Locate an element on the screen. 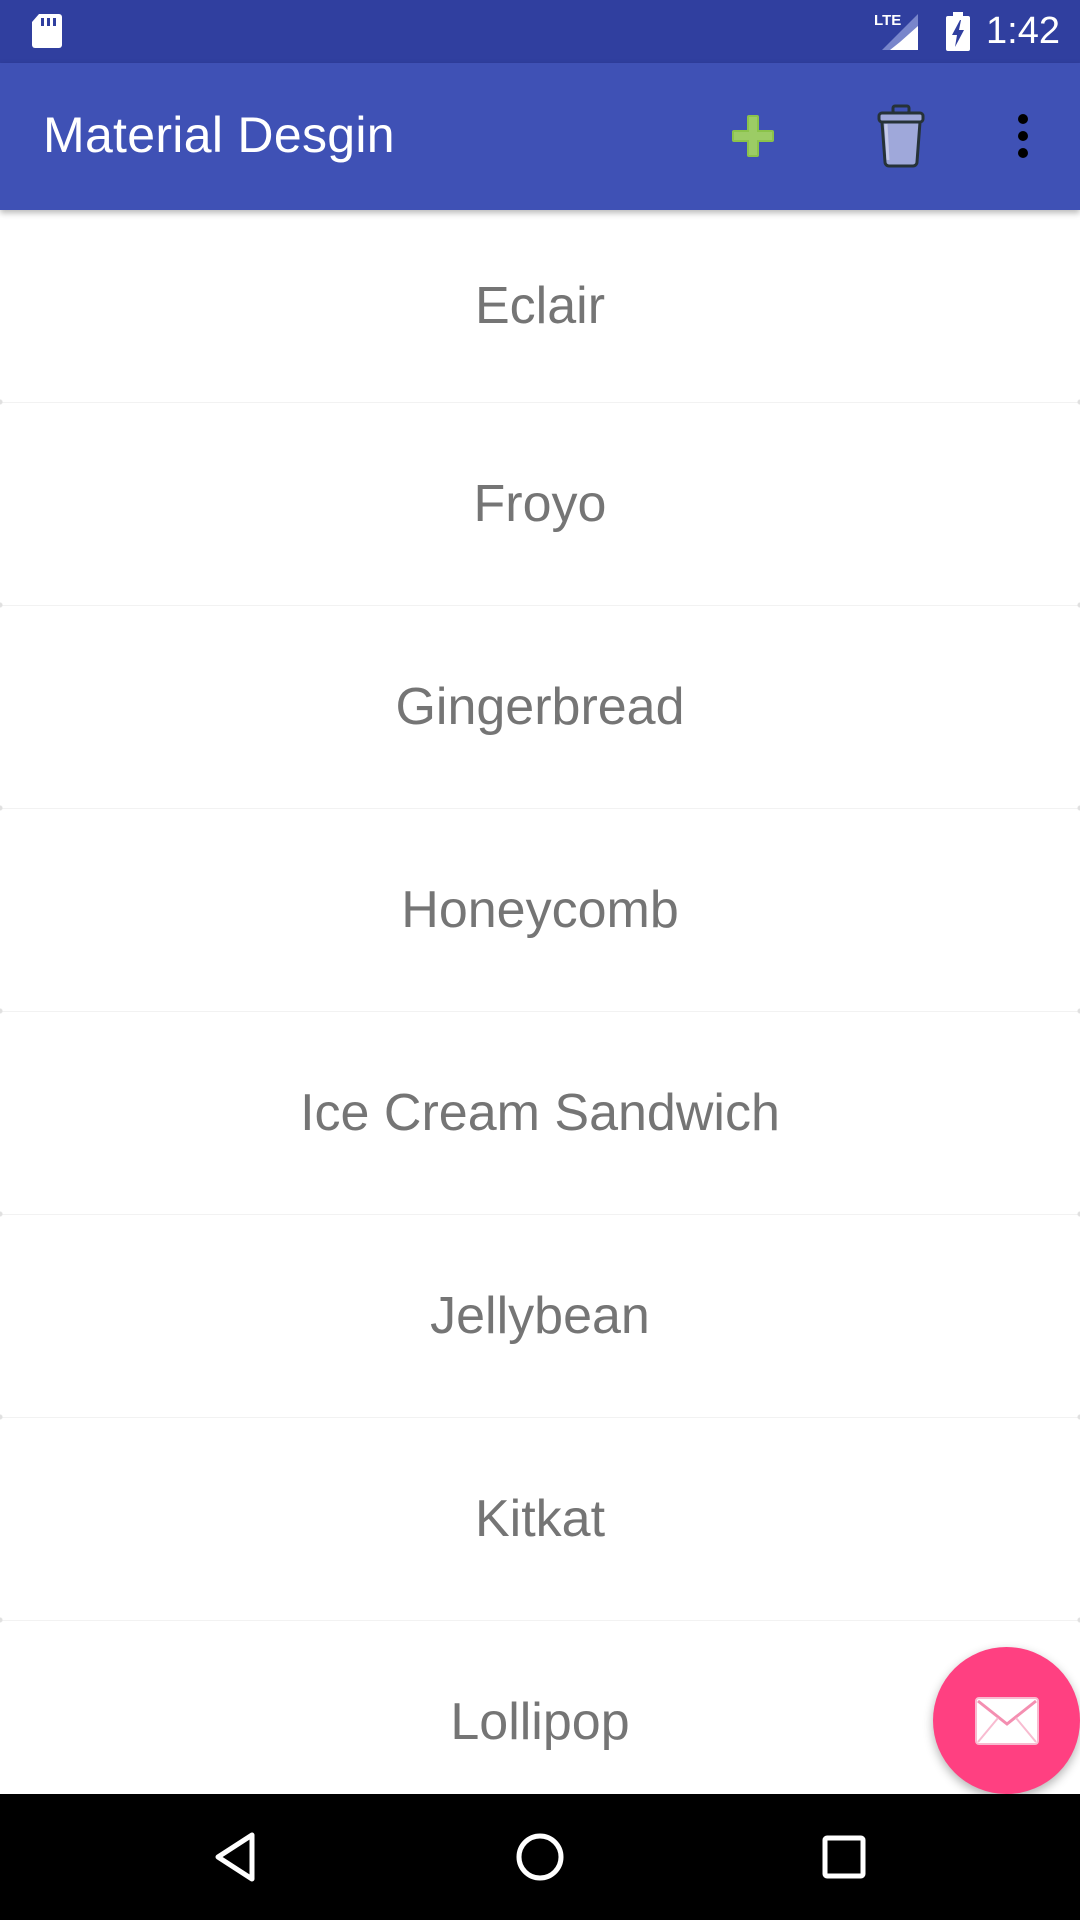 The image size is (1080, 1920). list-item: Gingerbread is located at coordinates (540, 710).